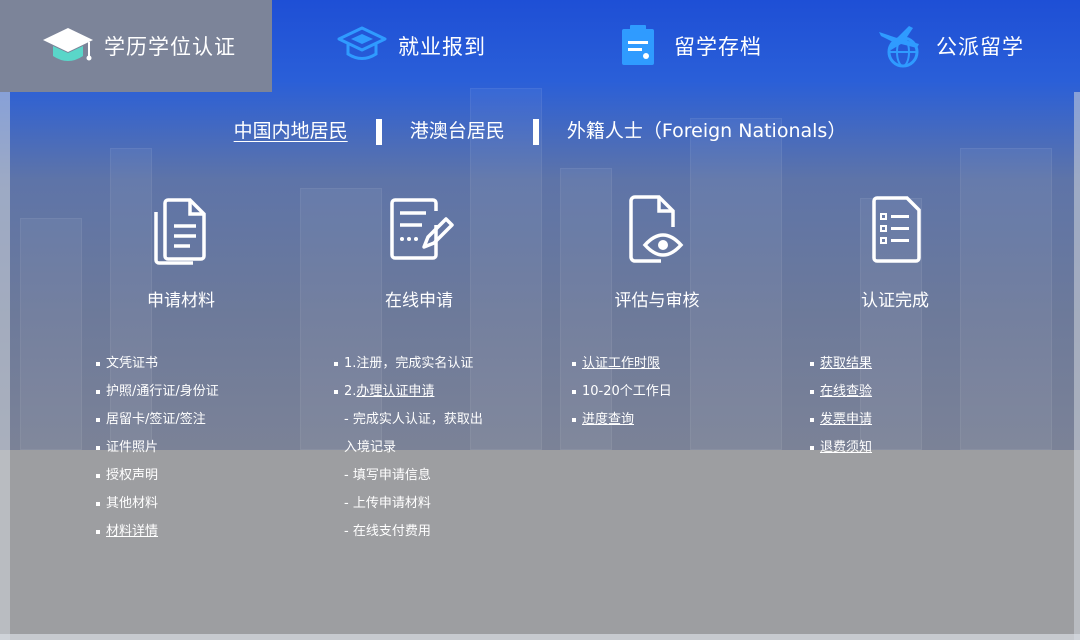 The width and height of the screenshot is (1080, 640). Describe the element at coordinates (895, 298) in the screenshot. I see `step-label: 认证完成` at that location.